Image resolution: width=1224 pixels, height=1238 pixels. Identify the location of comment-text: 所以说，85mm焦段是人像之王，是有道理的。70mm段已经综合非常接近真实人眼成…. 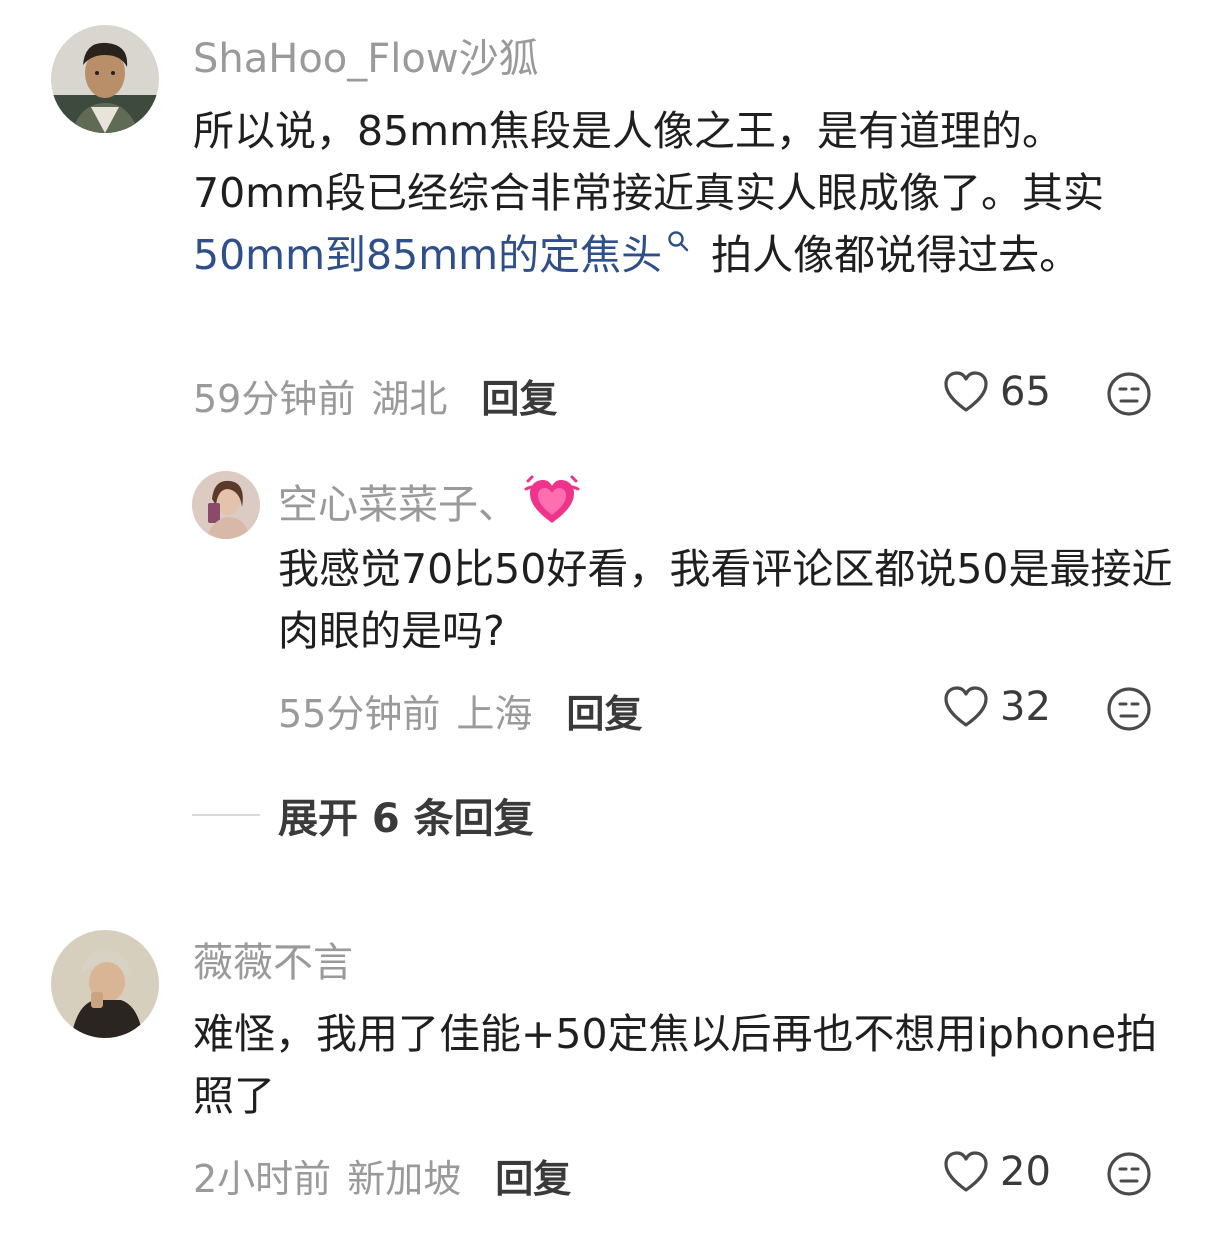
(688, 193).